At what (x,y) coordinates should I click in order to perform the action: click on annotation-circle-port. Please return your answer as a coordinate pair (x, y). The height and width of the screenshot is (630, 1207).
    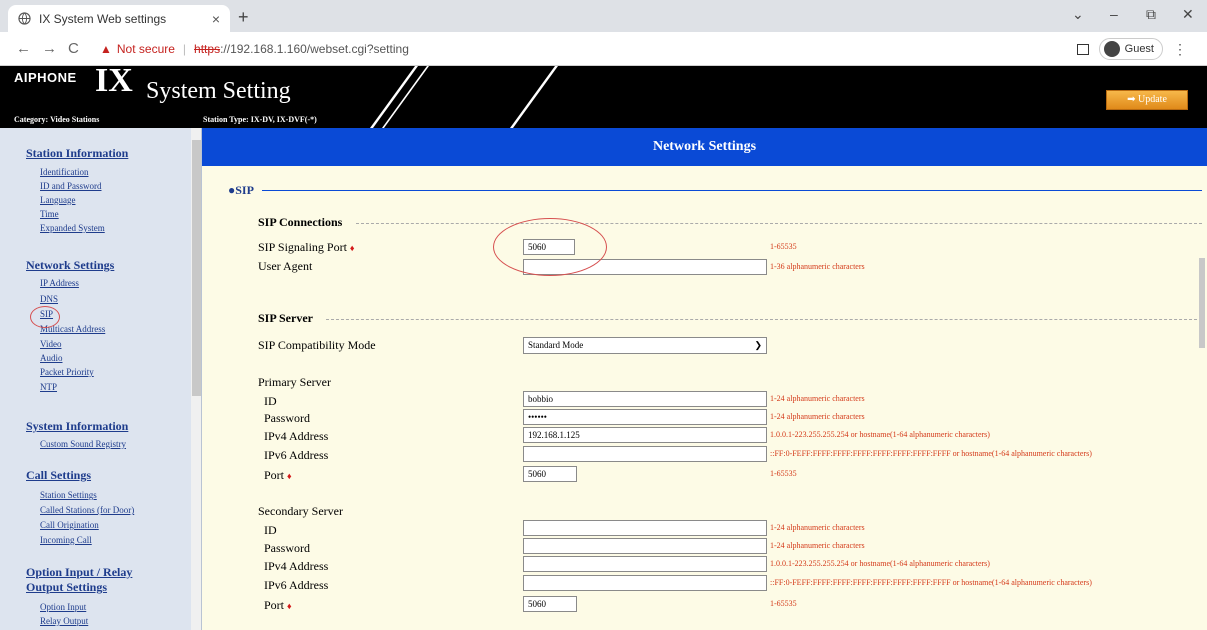
    Looking at the image, I should click on (550, 247).